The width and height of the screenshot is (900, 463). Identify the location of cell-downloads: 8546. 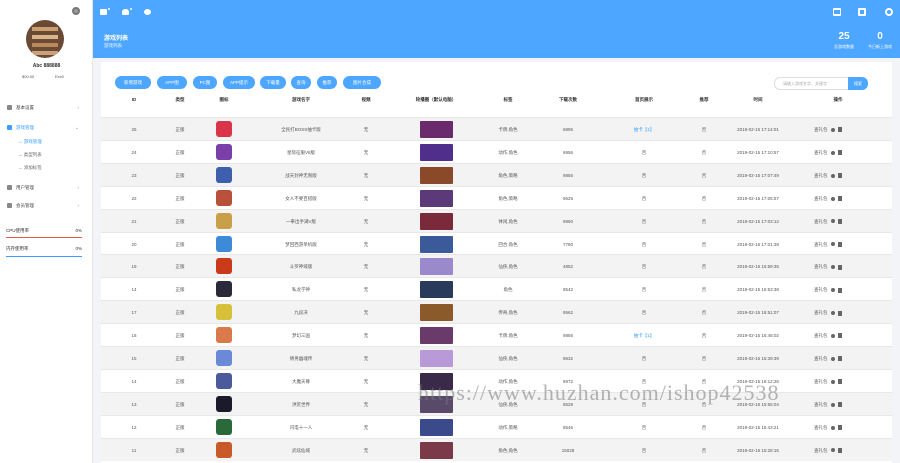
(567, 427).